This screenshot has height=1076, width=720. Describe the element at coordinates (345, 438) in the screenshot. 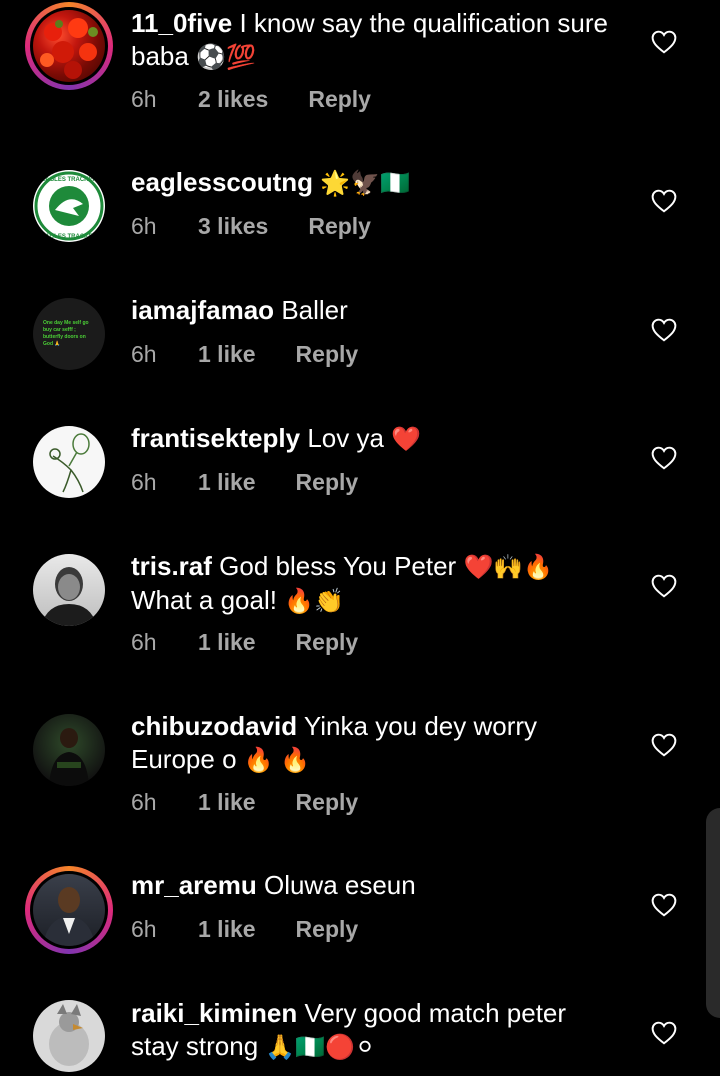

I see `comment-body: Lov ya` at that location.